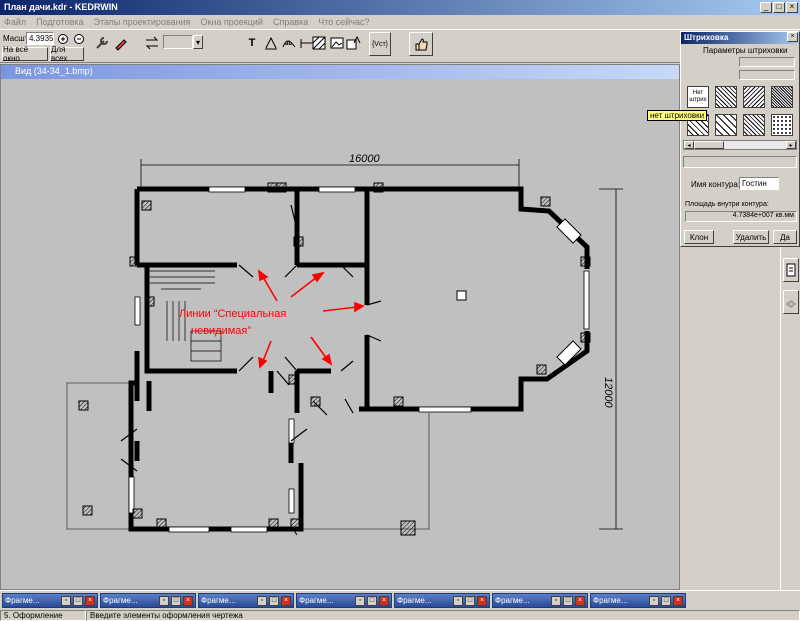 Image resolution: width=800 pixels, height=621 pixels. I want to click on hatch-panel-close-button: ×, so click(792, 37).